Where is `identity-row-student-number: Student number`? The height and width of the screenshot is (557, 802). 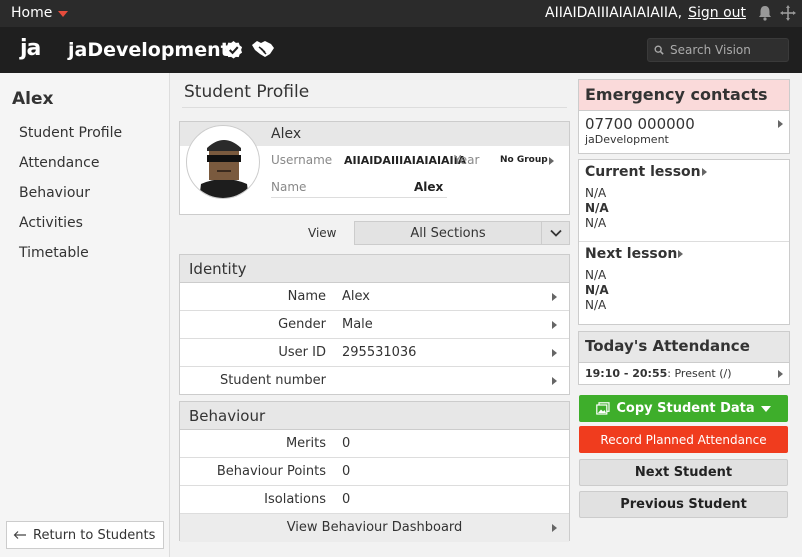
identity-row-student-number: Student number is located at coordinates (374, 381).